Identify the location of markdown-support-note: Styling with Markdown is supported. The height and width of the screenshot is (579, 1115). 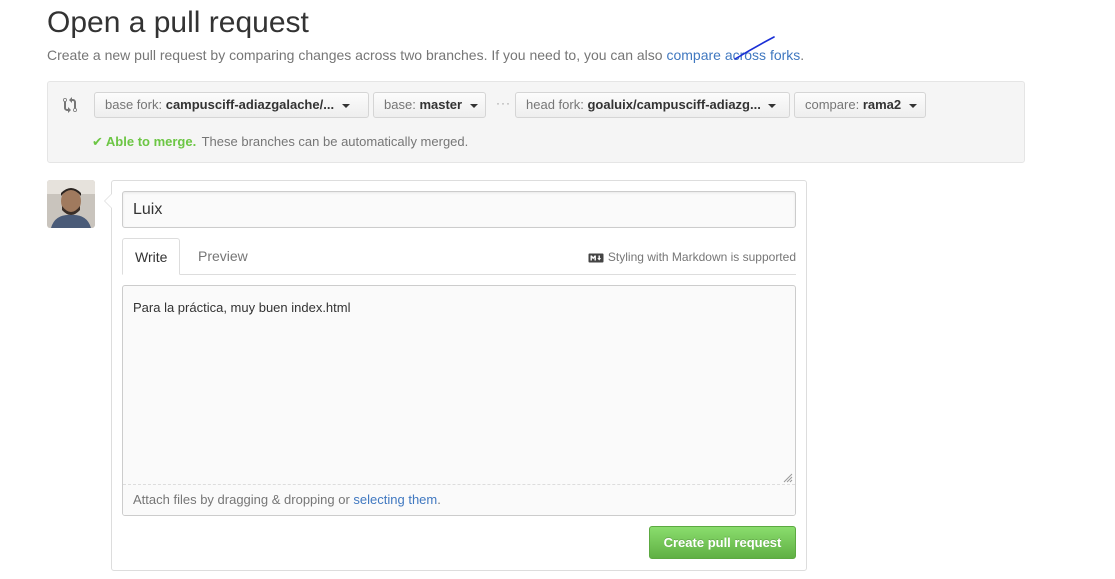
(692, 257).